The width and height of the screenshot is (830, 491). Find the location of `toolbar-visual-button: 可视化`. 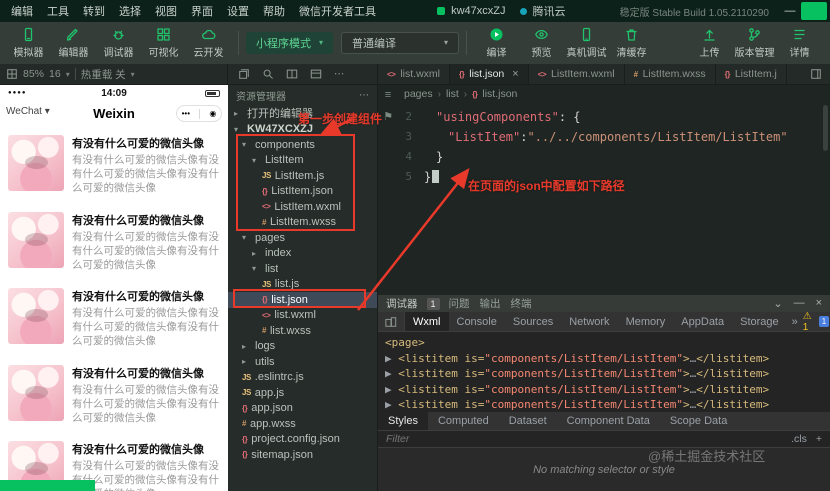

toolbar-visual-button: 可视化 is located at coordinates (163, 43).